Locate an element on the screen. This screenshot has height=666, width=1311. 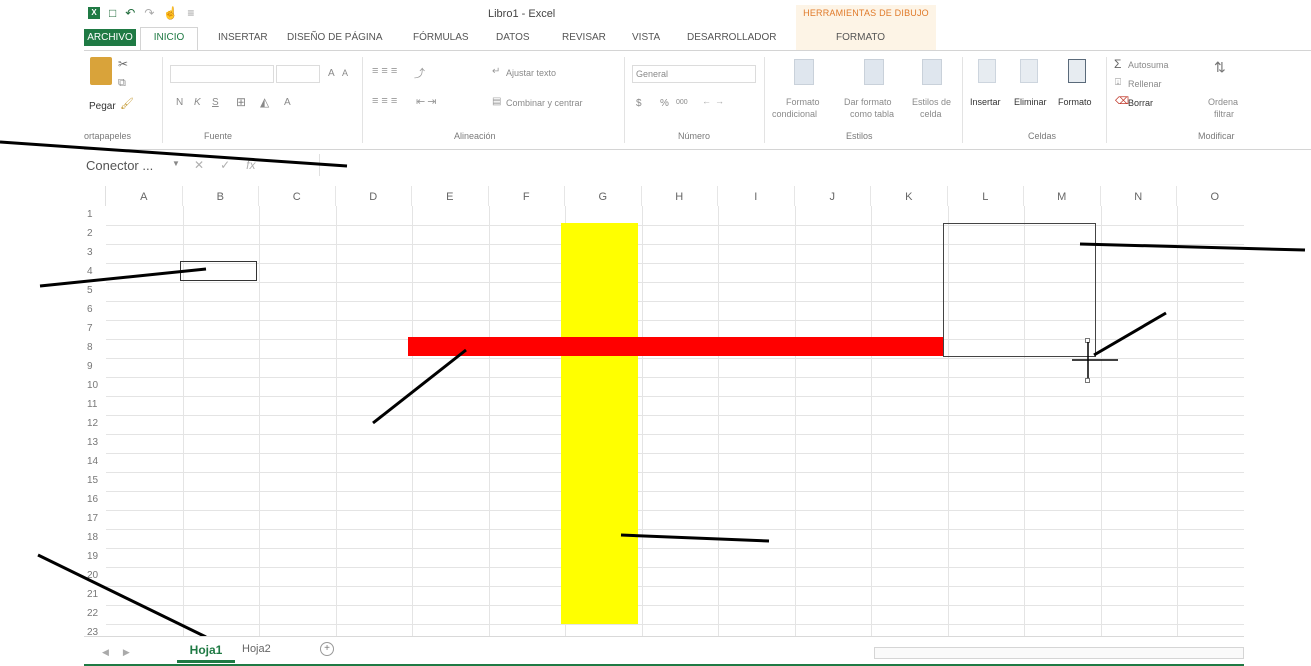
sheet-tab-hoja2: Hoja2 is located at coordinates (256, 649).